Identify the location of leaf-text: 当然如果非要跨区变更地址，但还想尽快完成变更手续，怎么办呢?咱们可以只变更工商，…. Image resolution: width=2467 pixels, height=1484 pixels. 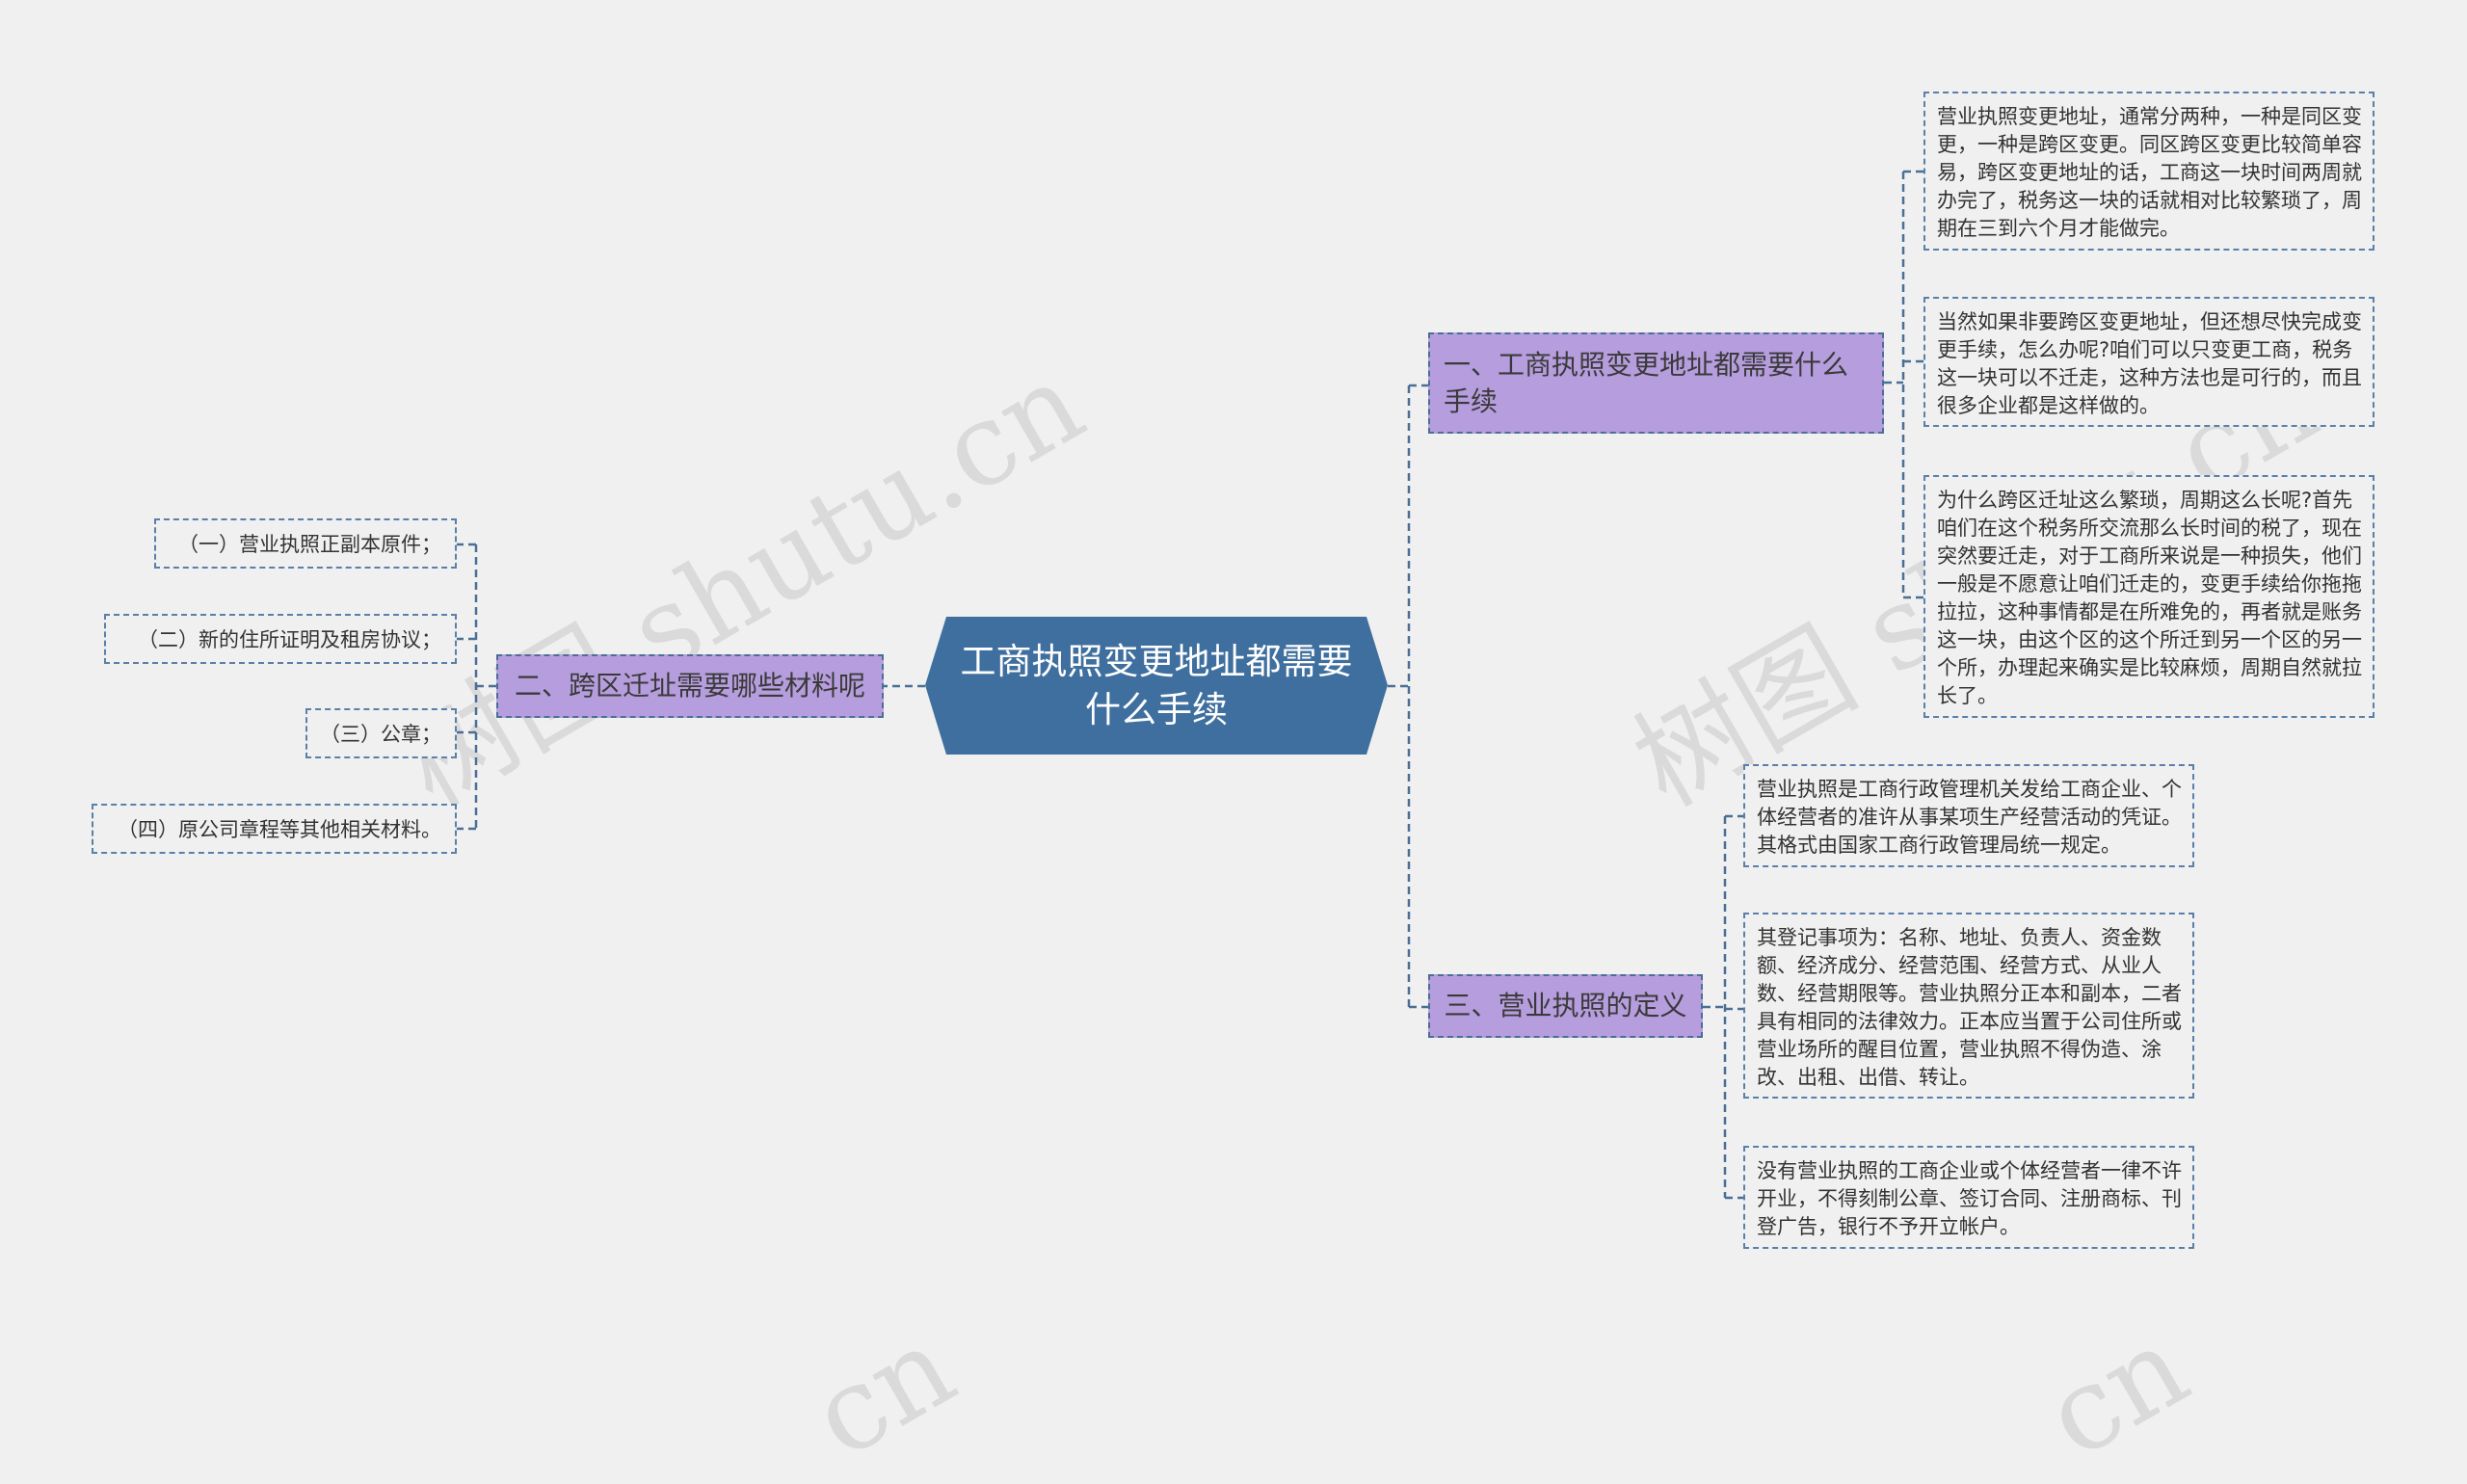
(2149, 363).